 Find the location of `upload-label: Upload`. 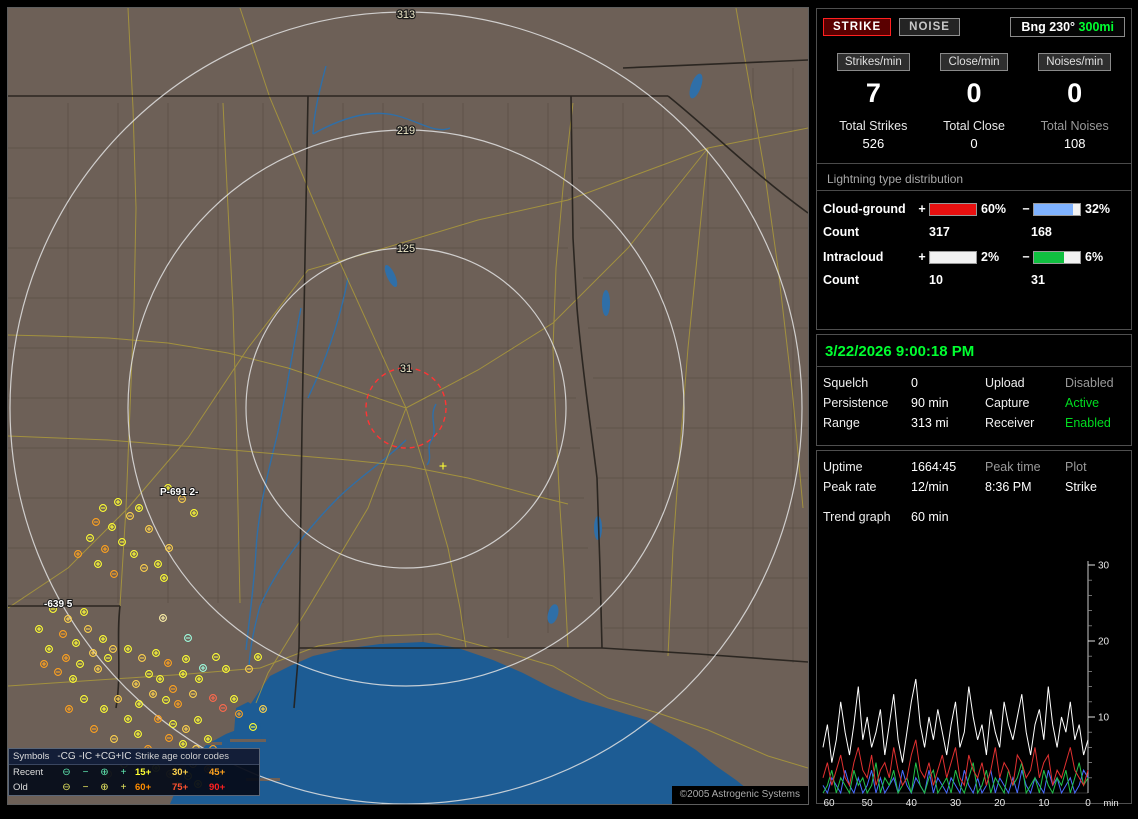

upload-label: Upload is located at coordinates (1005, 383).